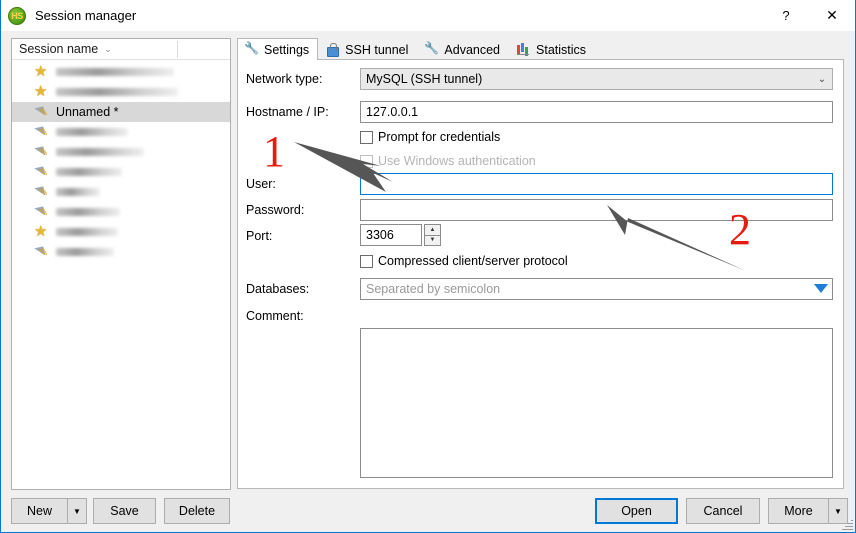 Image resolution: width=856 pixels, height=533 pixels. Describe the element at coordinates (332, 49) in the screenshot. I see `lock-icon` at that location.